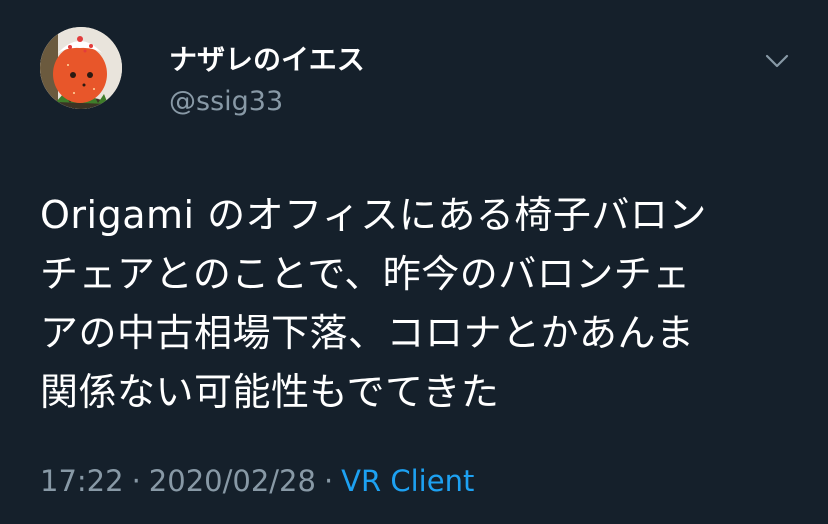 The image size is (828, 524). What do you see at coordinates (407, 481) in the screenshot?
I see `client-link: VR Client` at bounding box center [407, 481].